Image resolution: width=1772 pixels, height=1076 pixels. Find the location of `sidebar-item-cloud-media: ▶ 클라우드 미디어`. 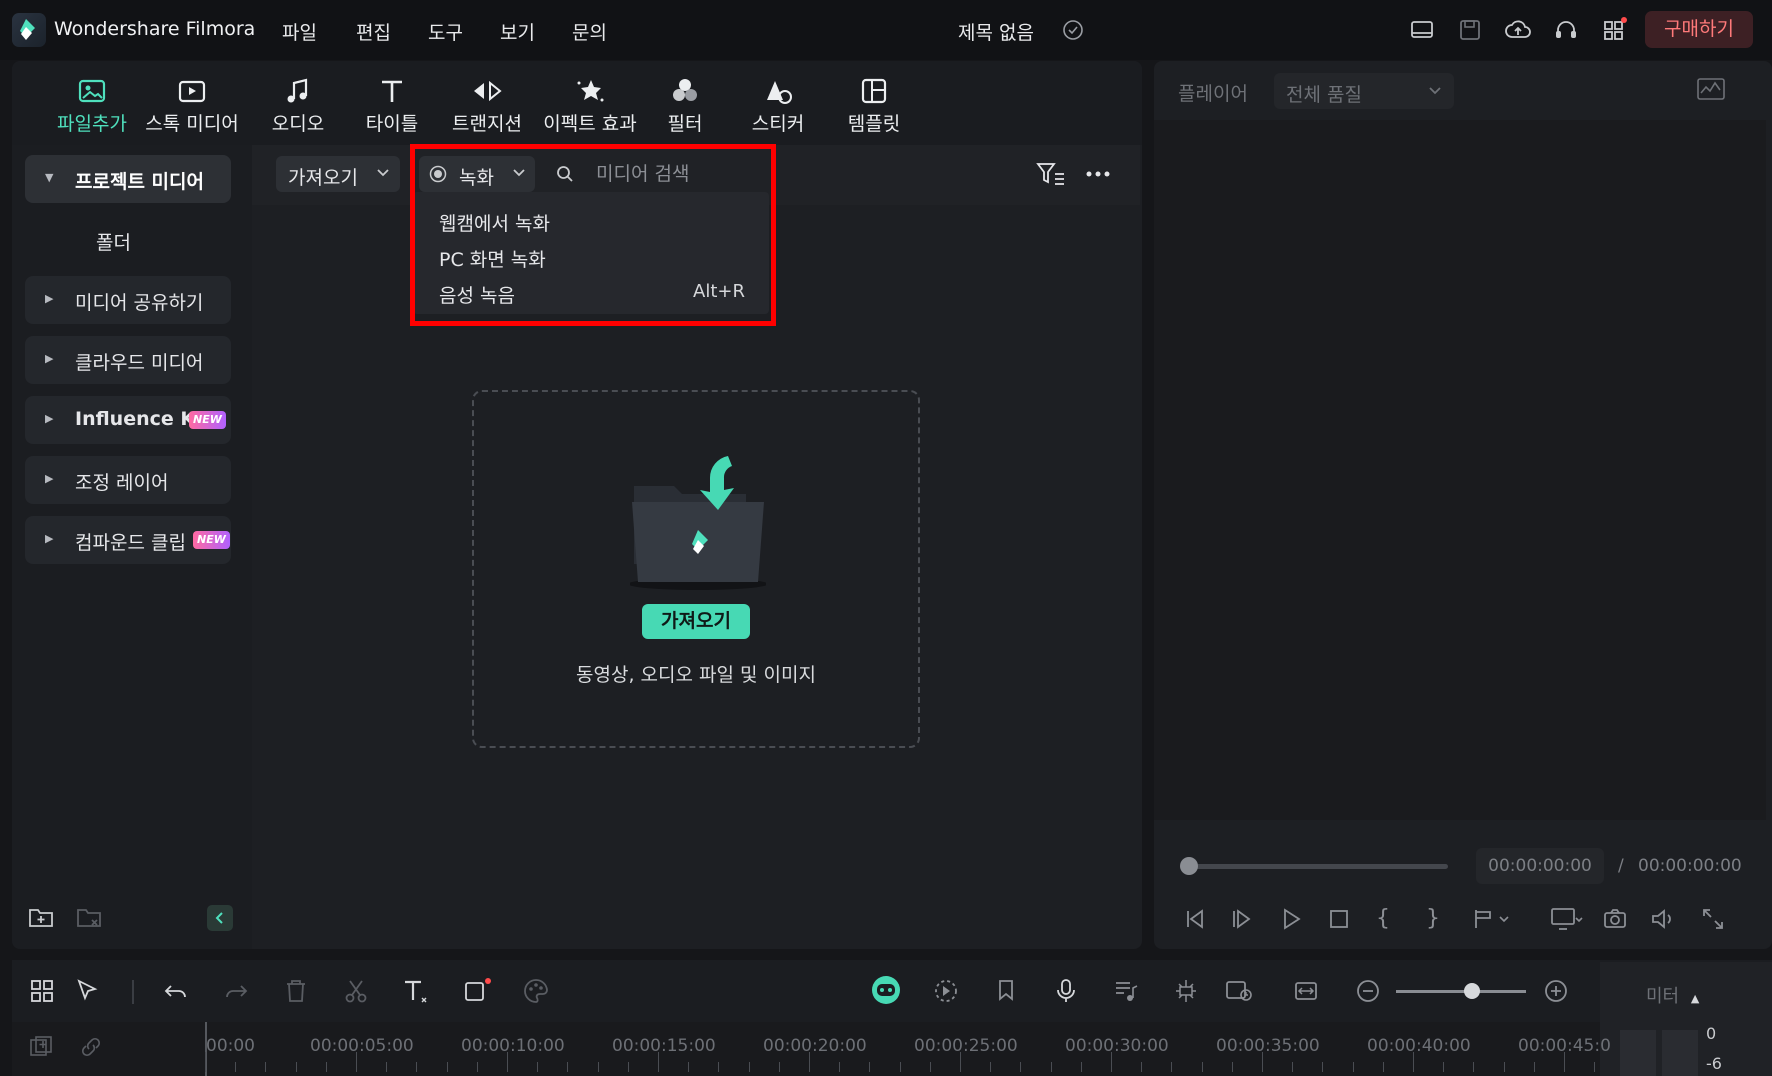

sidebar-item-cloud-media: ▶ 클라우드 미디어 is located at coordinates (128, 360).